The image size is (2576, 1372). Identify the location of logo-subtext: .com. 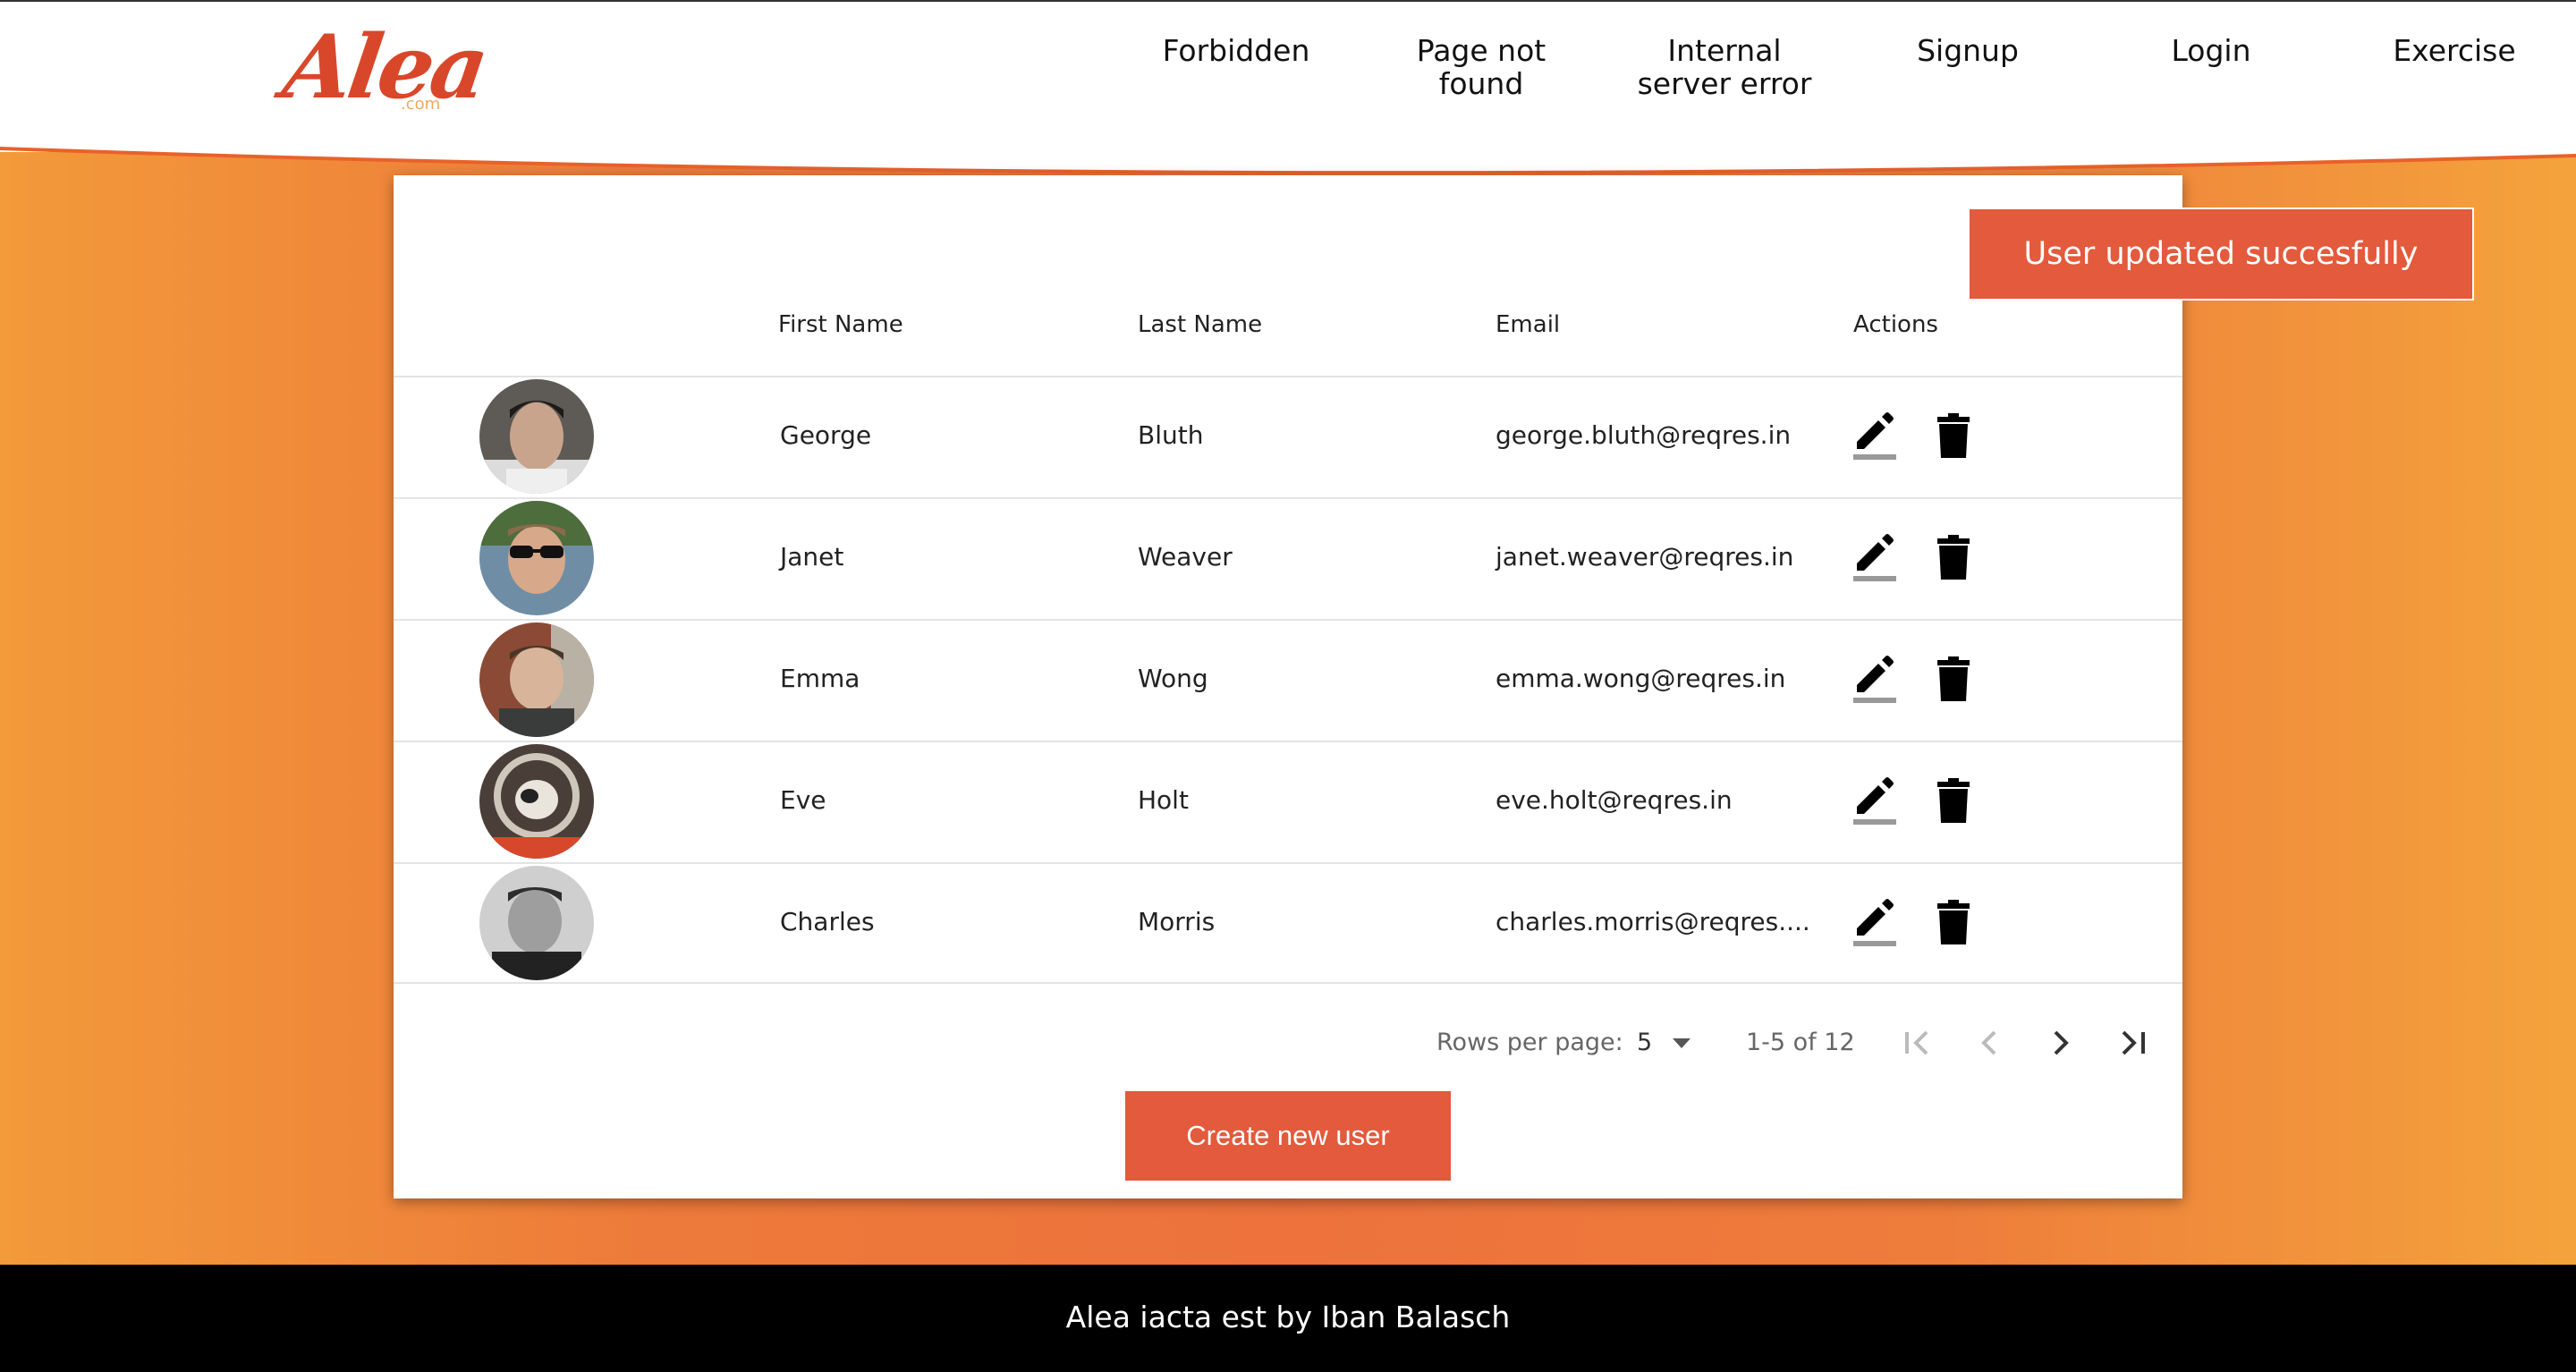
(421, 104).